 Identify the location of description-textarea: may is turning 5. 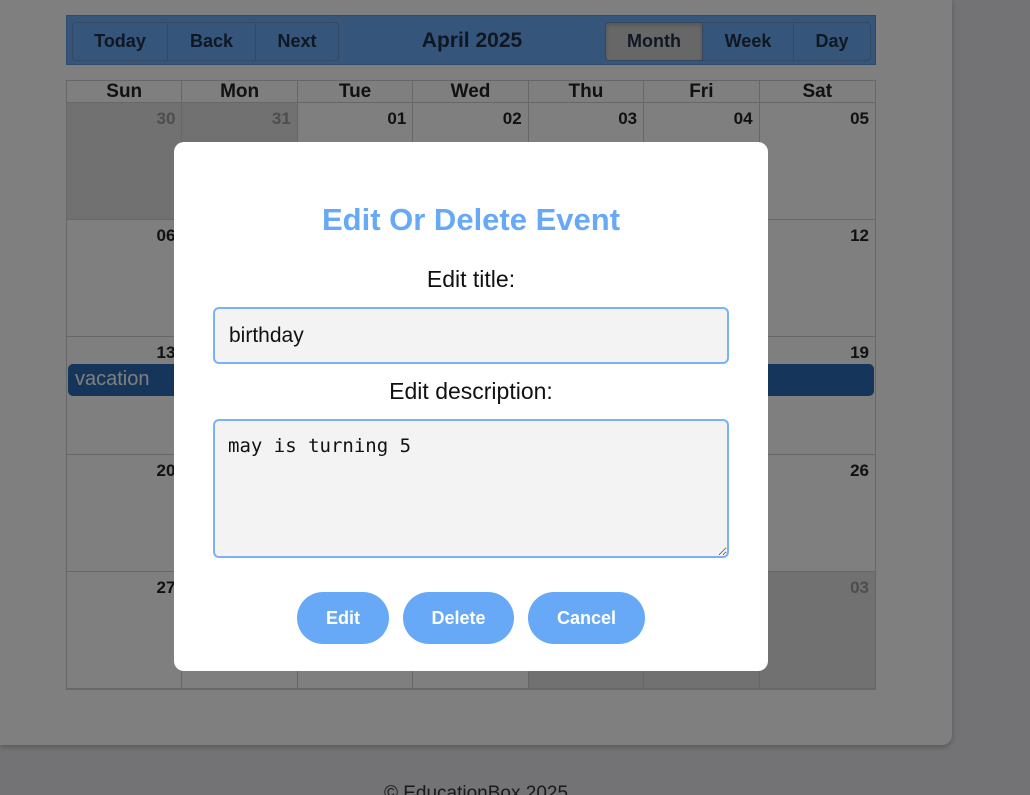
(471, 488).